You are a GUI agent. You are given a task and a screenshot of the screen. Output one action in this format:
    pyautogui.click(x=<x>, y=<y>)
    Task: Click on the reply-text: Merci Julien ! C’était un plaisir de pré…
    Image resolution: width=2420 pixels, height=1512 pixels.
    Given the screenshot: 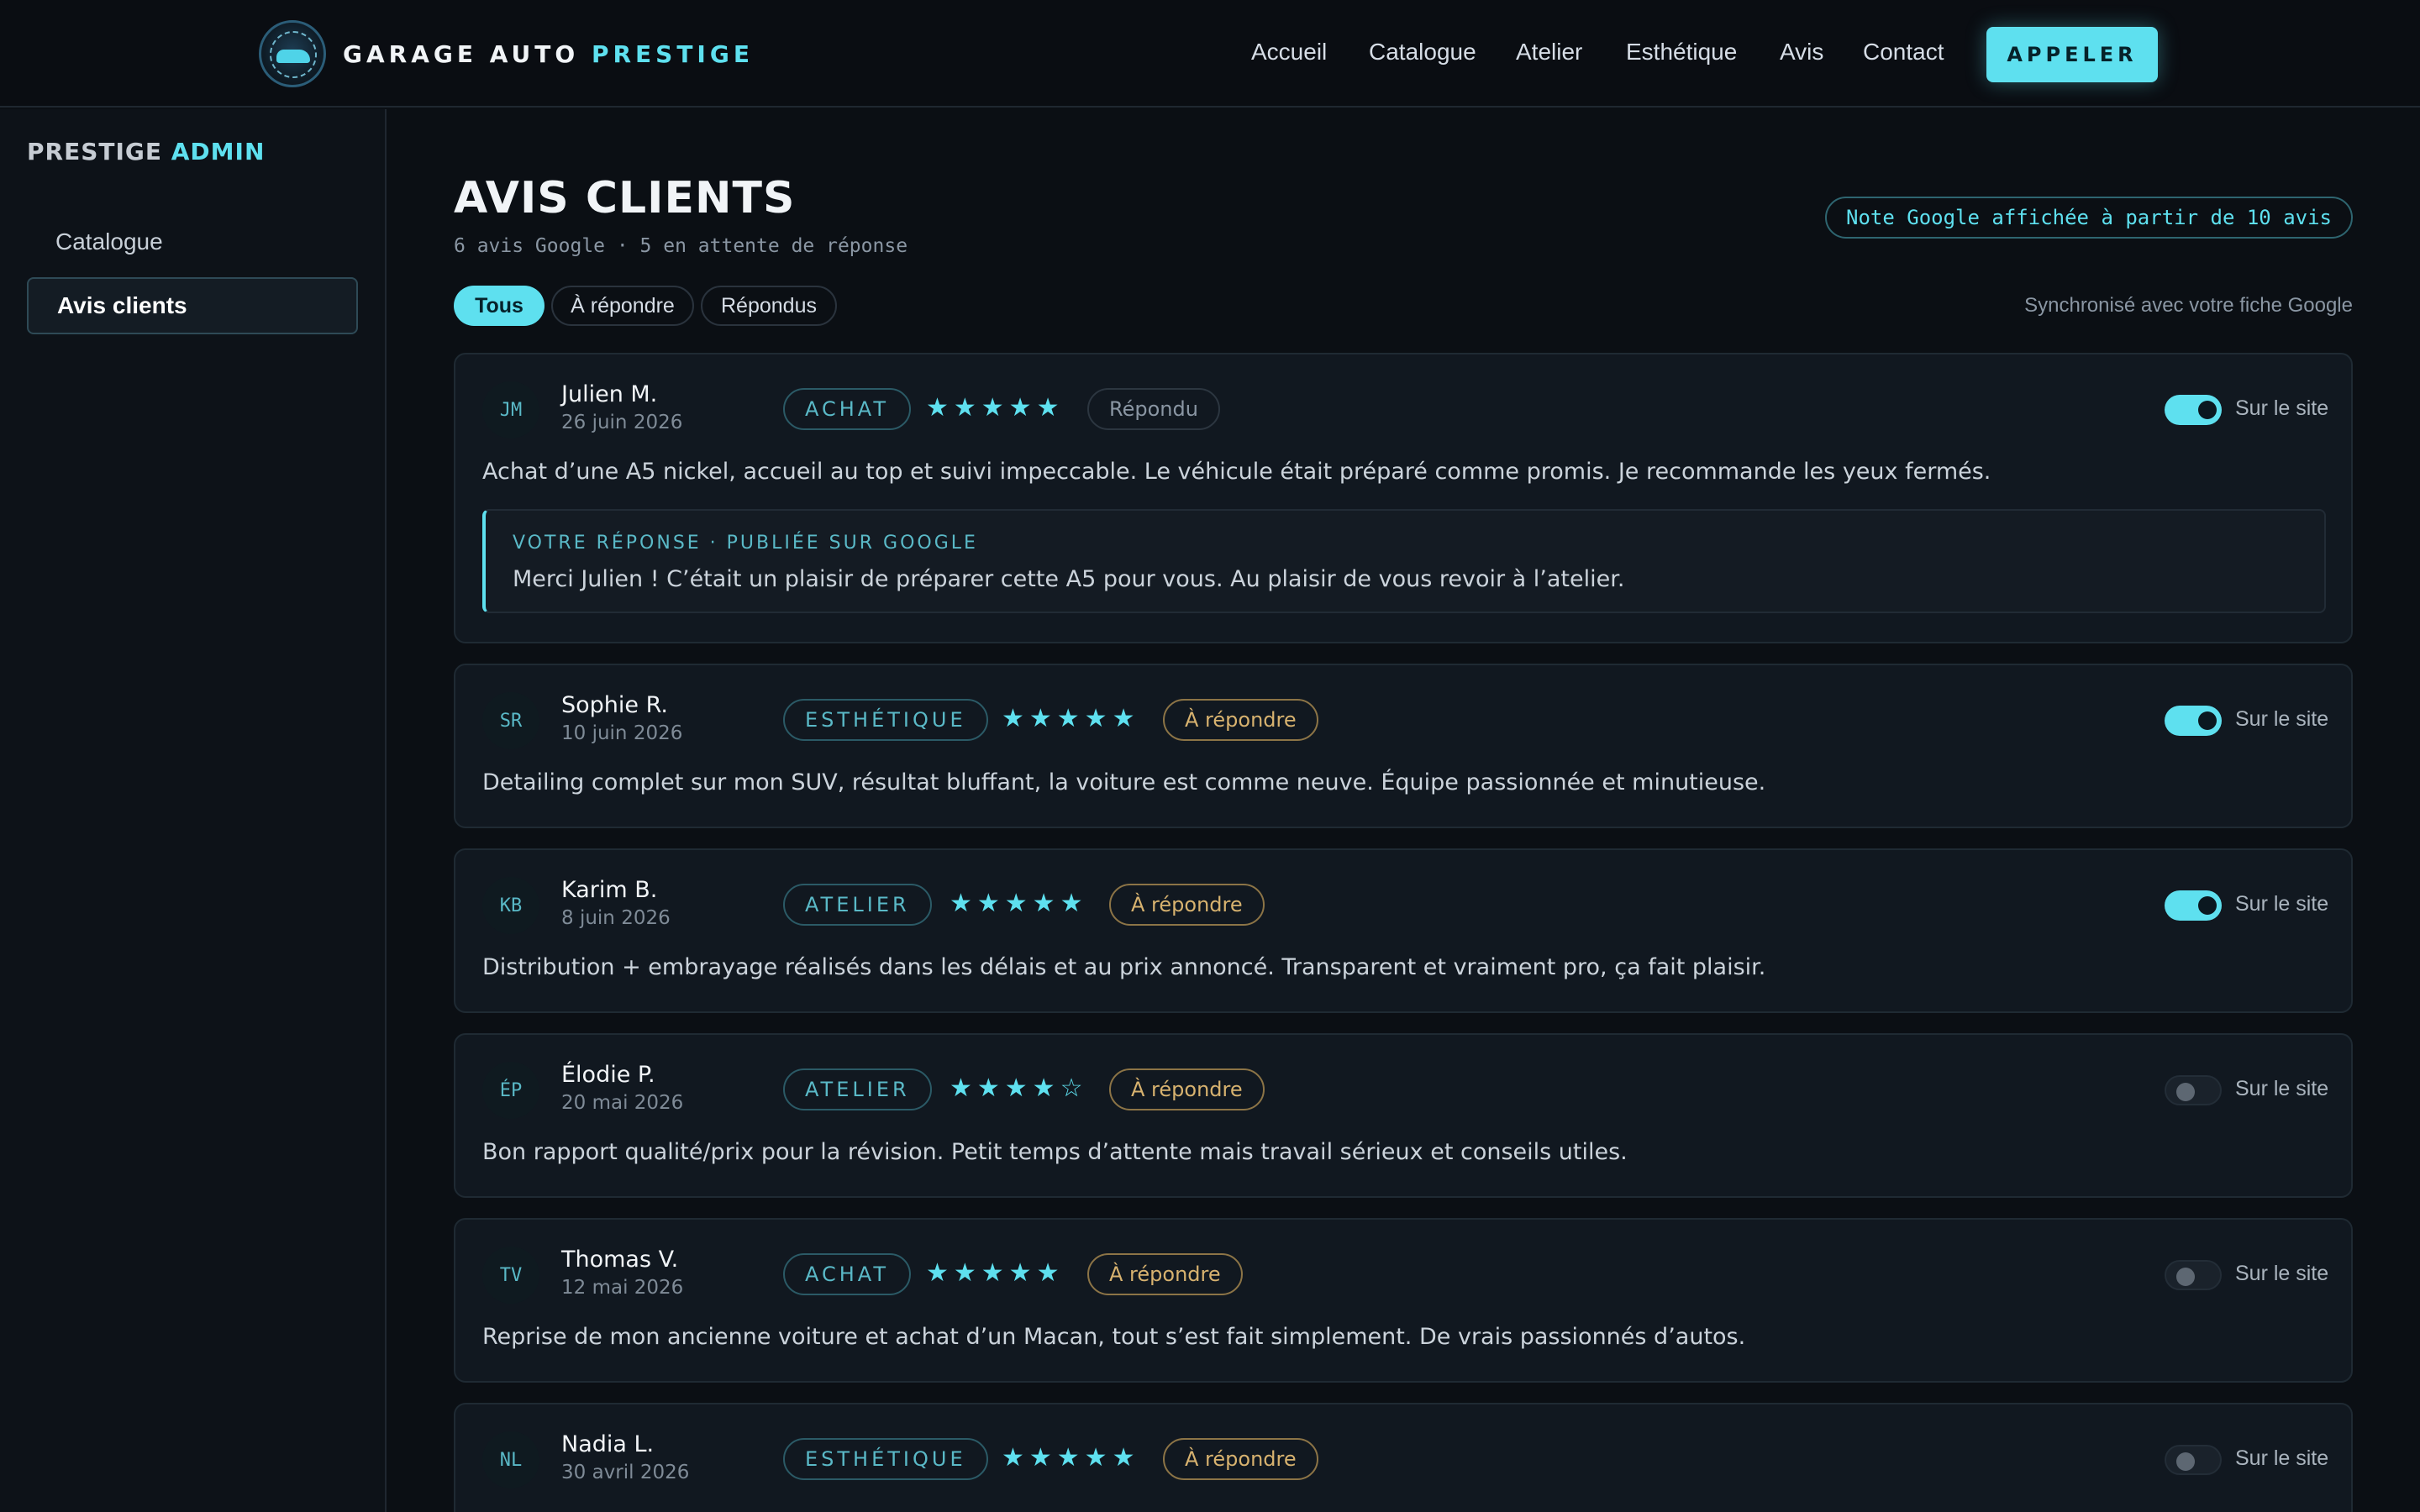 What is the action you would take?
    pyautogui.click(x=1069, y=579)
    